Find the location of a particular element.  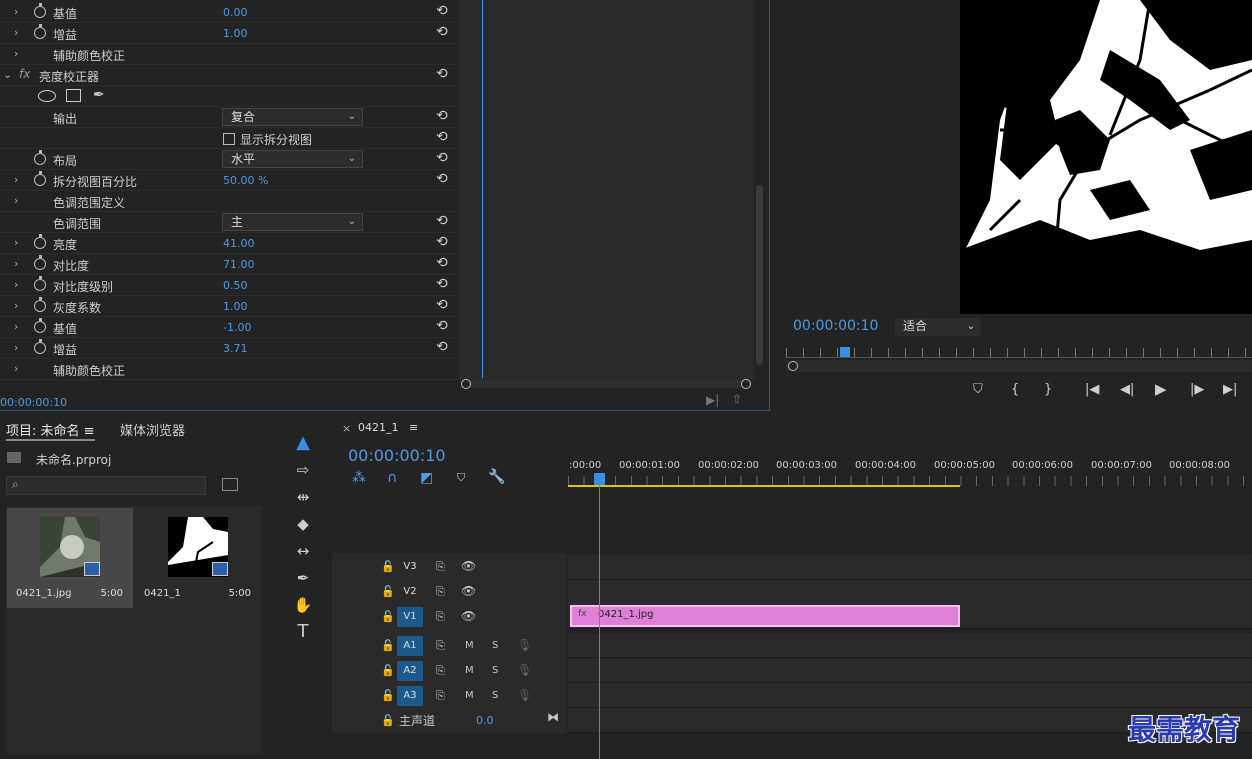

panel-menu-icon: ≡ is located at coordinates (413, 427).